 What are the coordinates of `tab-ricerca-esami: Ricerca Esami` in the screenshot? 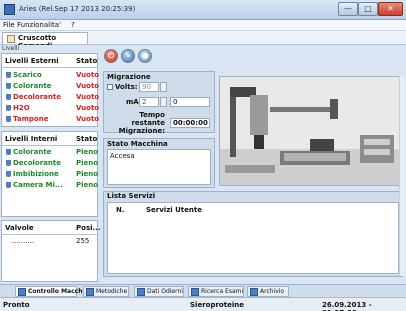 It's located at (216, 291).